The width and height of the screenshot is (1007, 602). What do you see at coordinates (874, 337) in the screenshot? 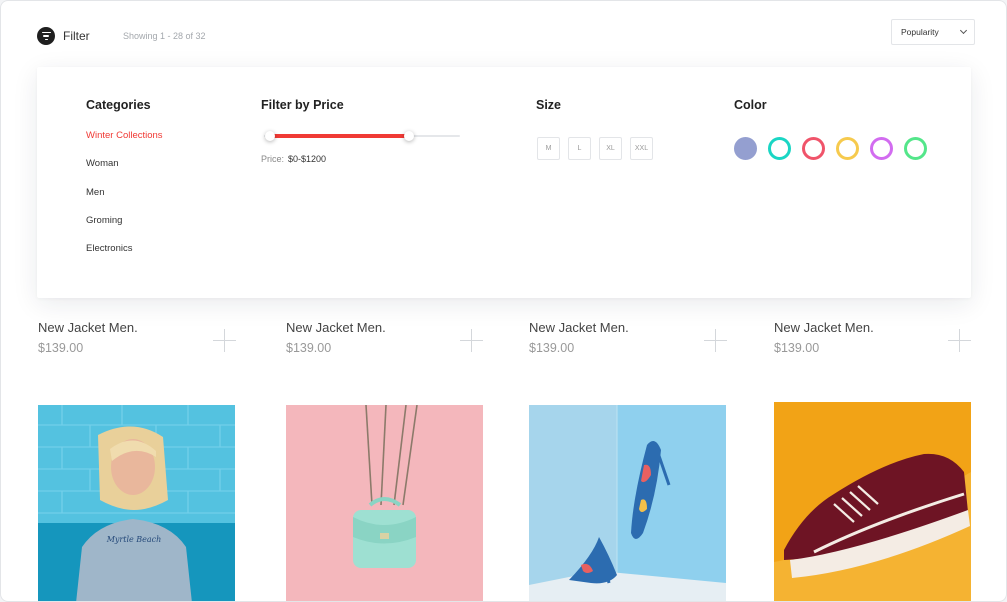
I see `product-card-4: New Jacket Men. $139.00` at bounding box center [874, 337].